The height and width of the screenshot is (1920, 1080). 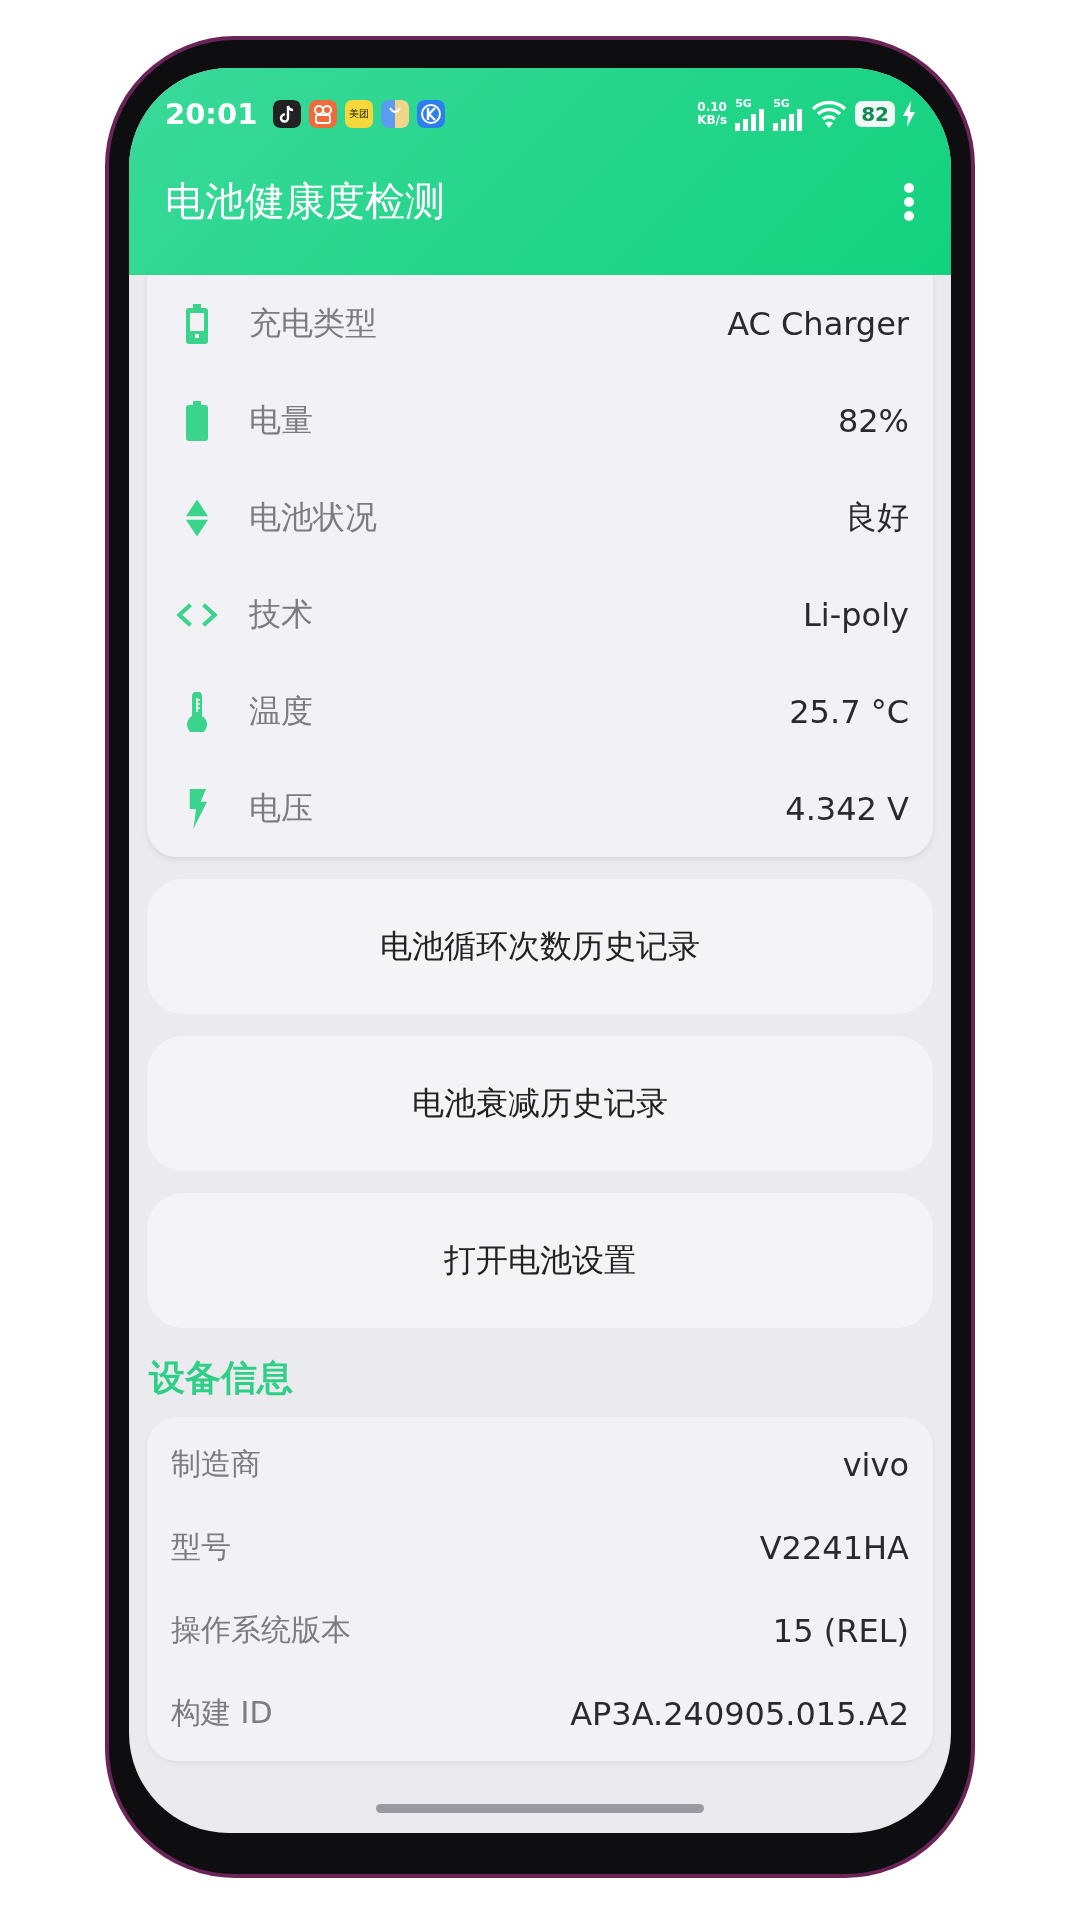 What do you see at coordinates (197, 420) in the screenshot?
I see `battery-icon` at bounding box center [197, 420].